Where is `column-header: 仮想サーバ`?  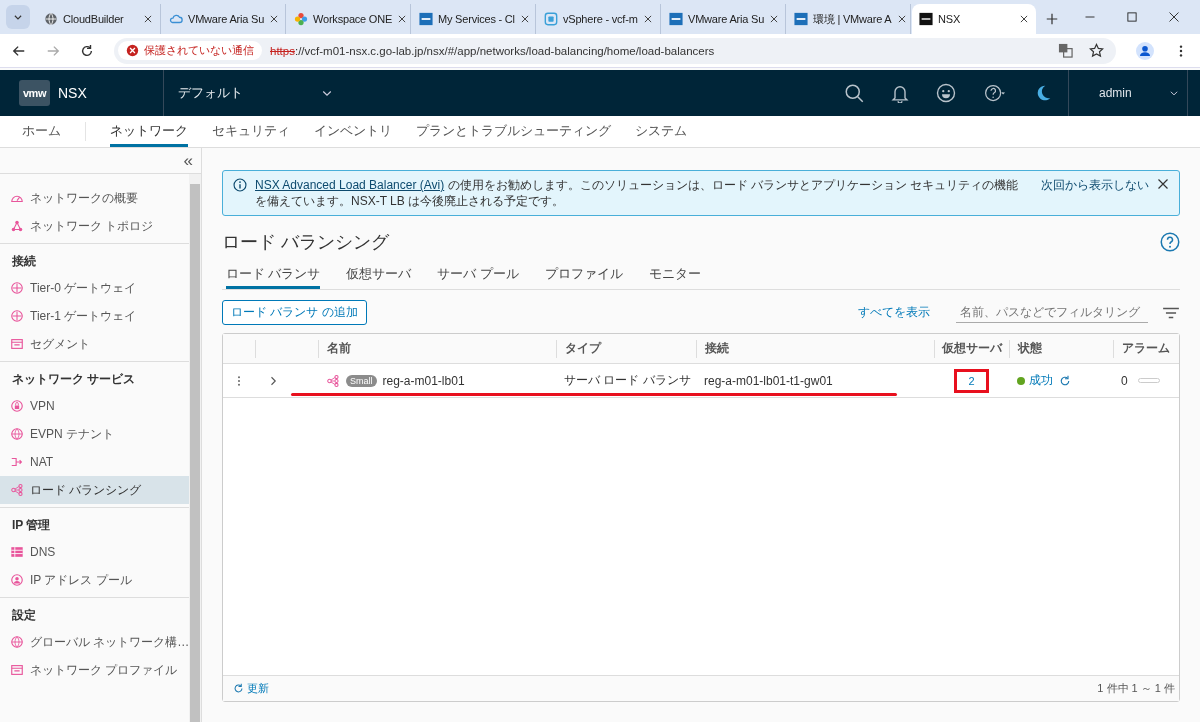
column-header: 仮想サーバ is located at coordinates (971, 348).